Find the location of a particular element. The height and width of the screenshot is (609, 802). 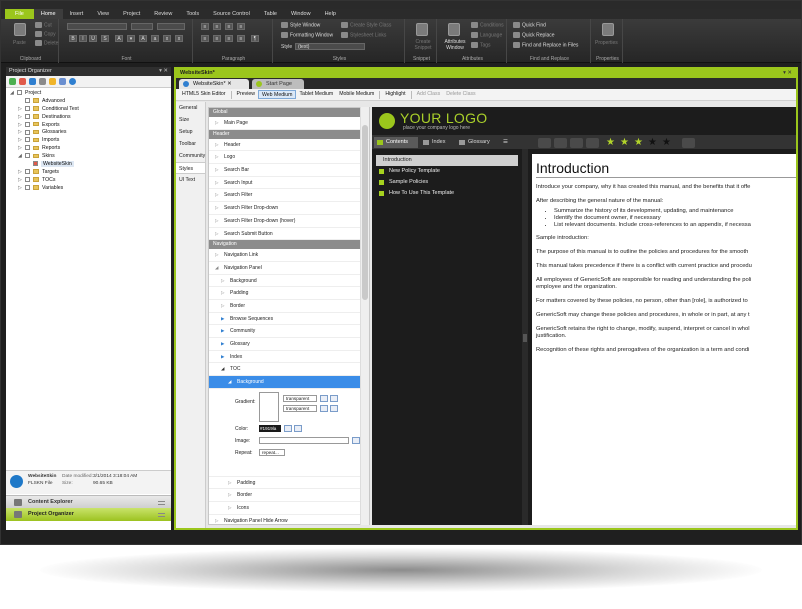

preview-tab-index: Index is located at coordinates (437, 142).